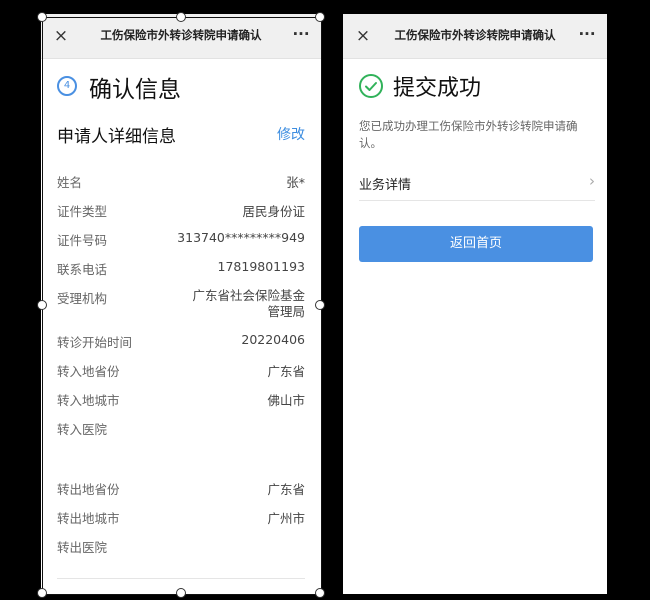 This screenshot has height=600, width=650. Describe the element at coordinates (181, 492) in the screenshot. I see `field-row-from-province: 转出地省份 广东省` at that location.